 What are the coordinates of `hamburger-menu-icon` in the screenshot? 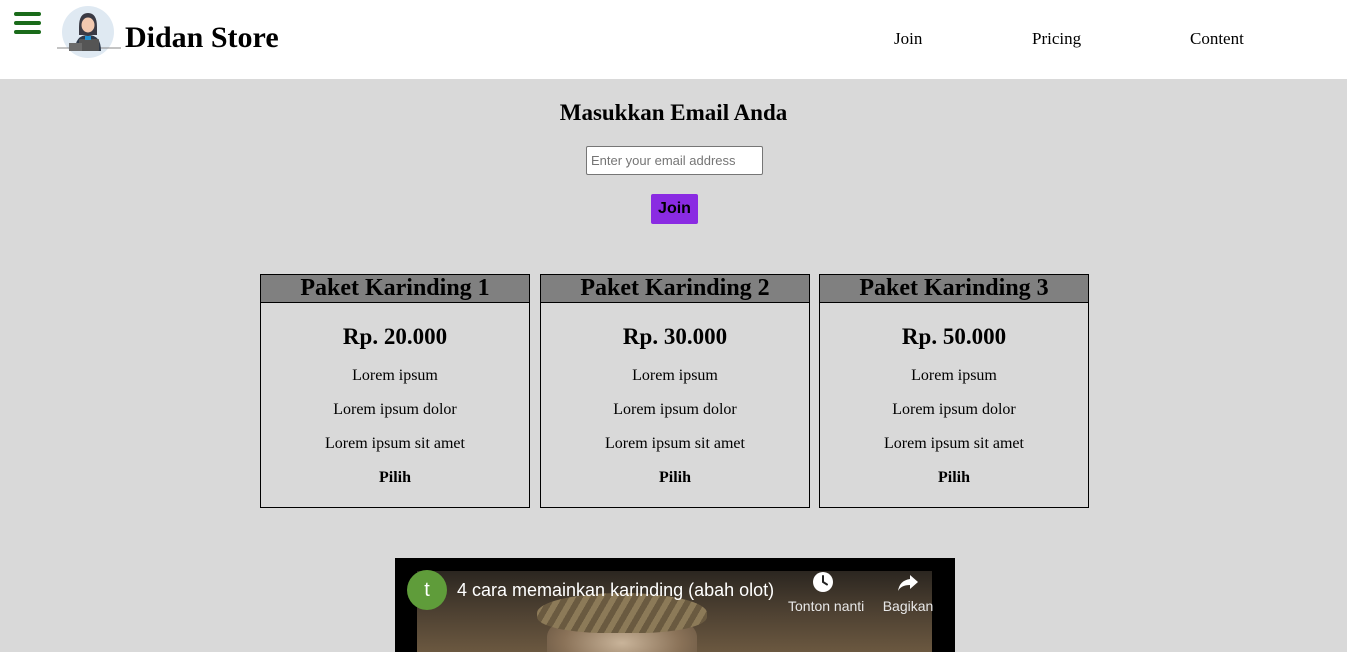 It's located at (27, 23).